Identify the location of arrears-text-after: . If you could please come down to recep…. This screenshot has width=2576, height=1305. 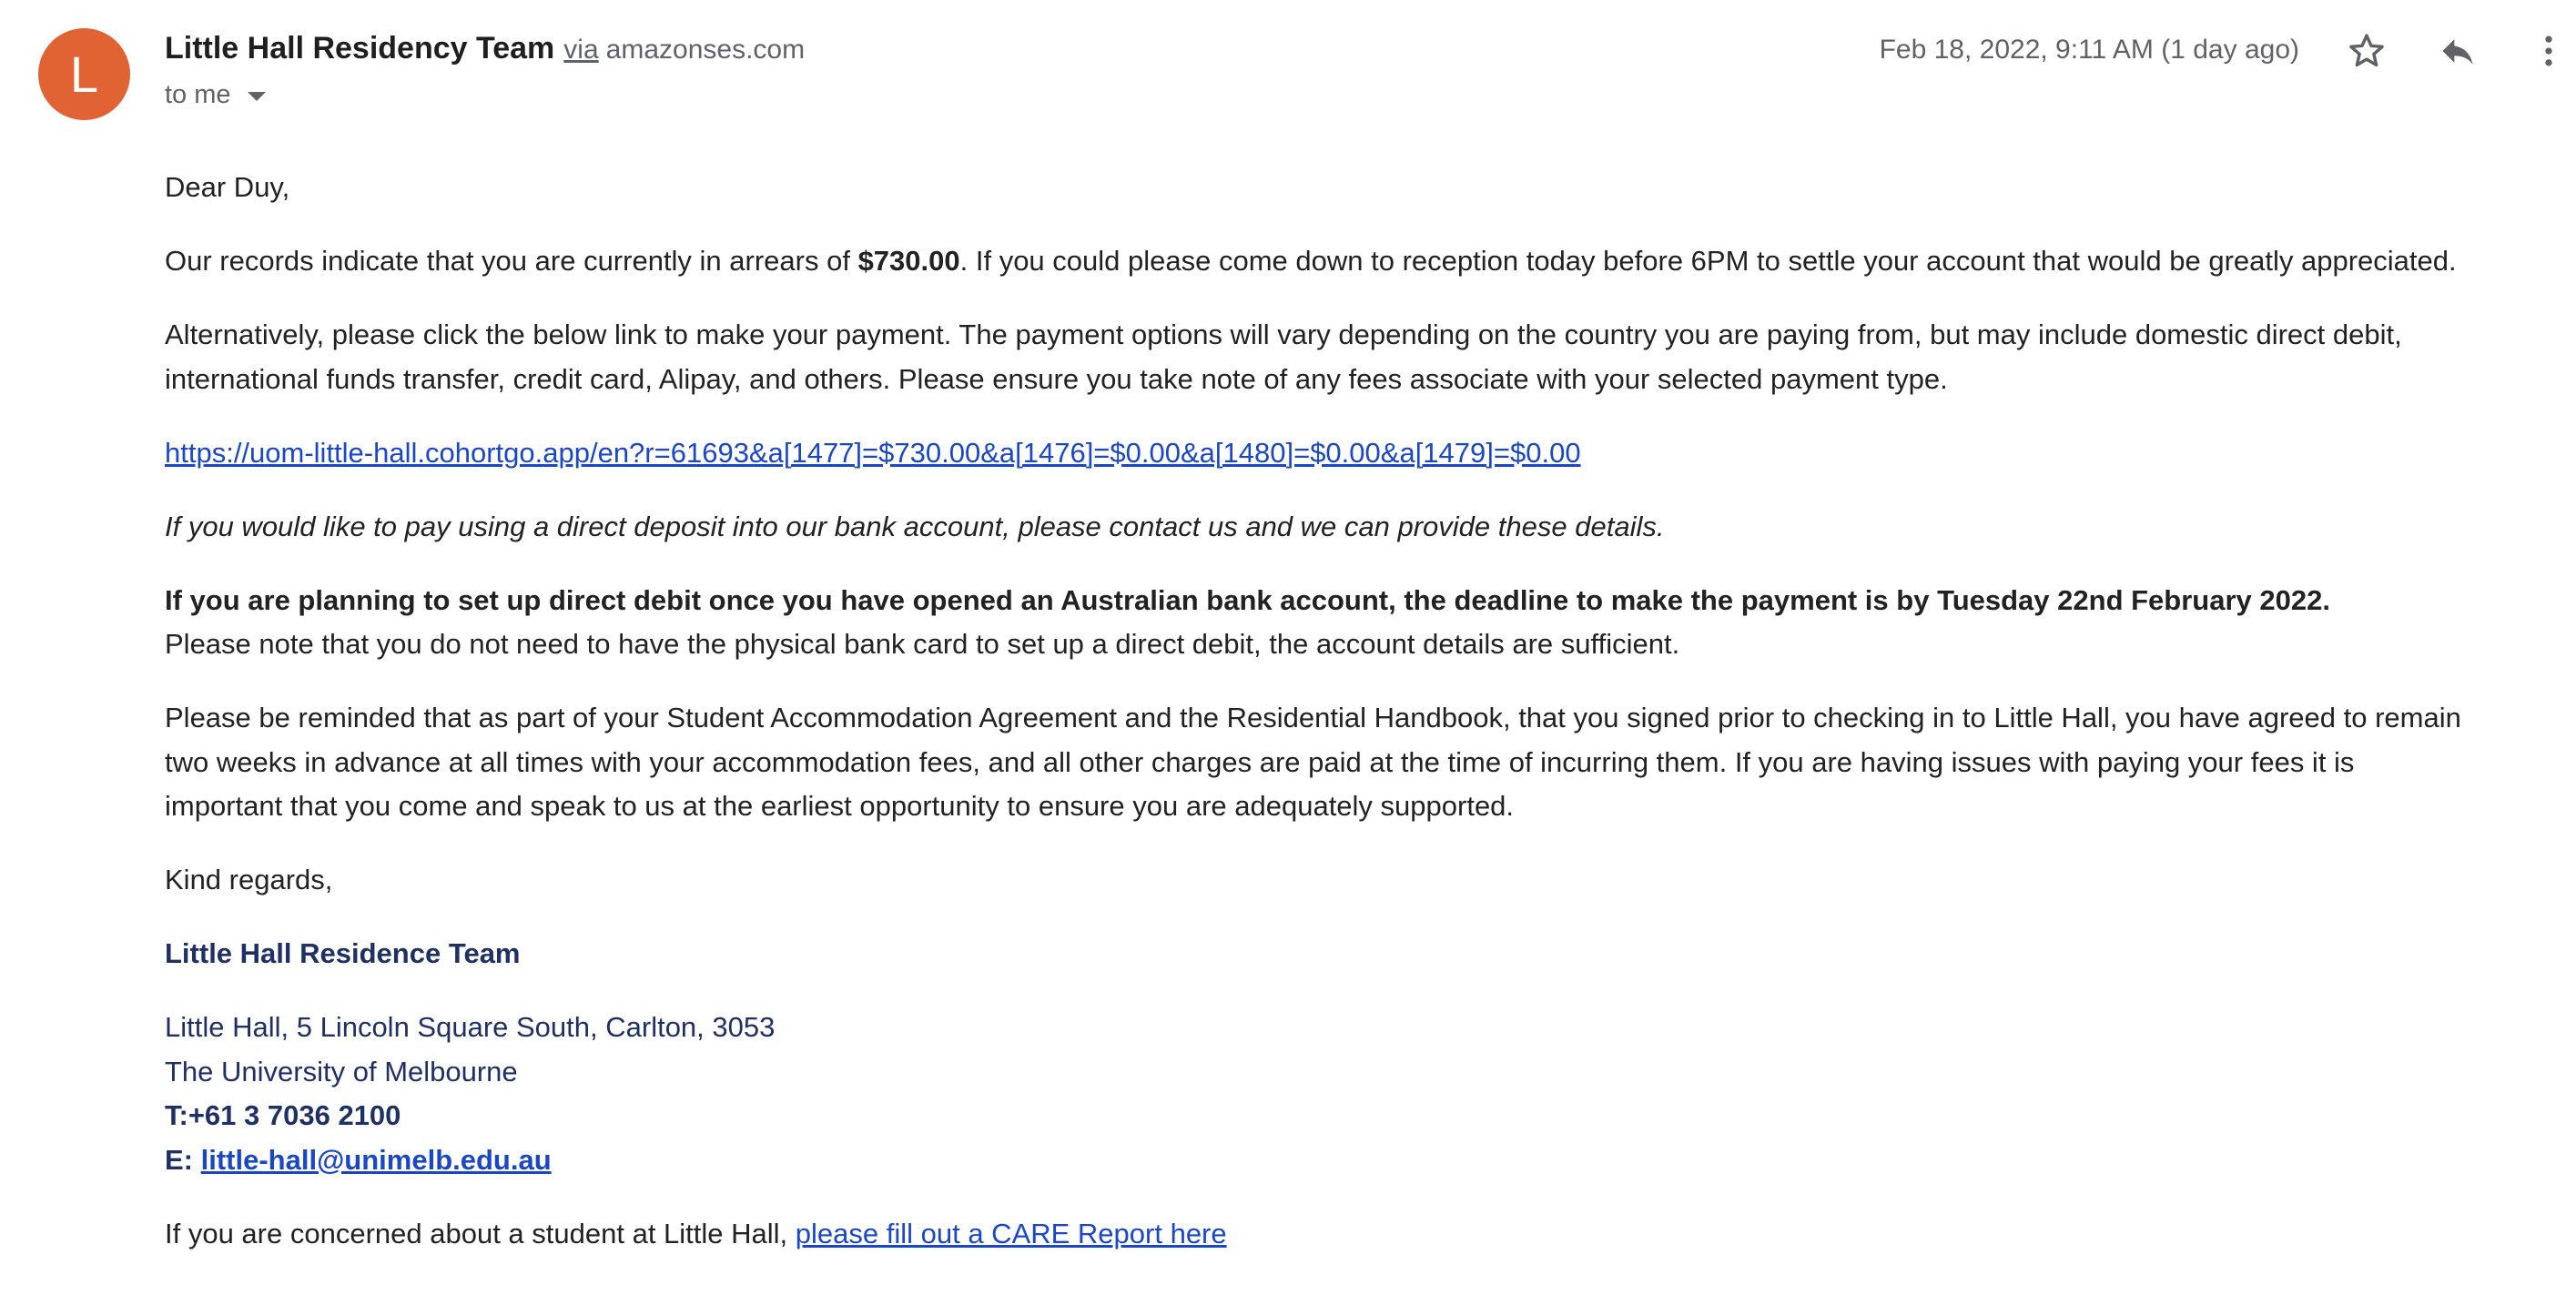
(1708, 261).